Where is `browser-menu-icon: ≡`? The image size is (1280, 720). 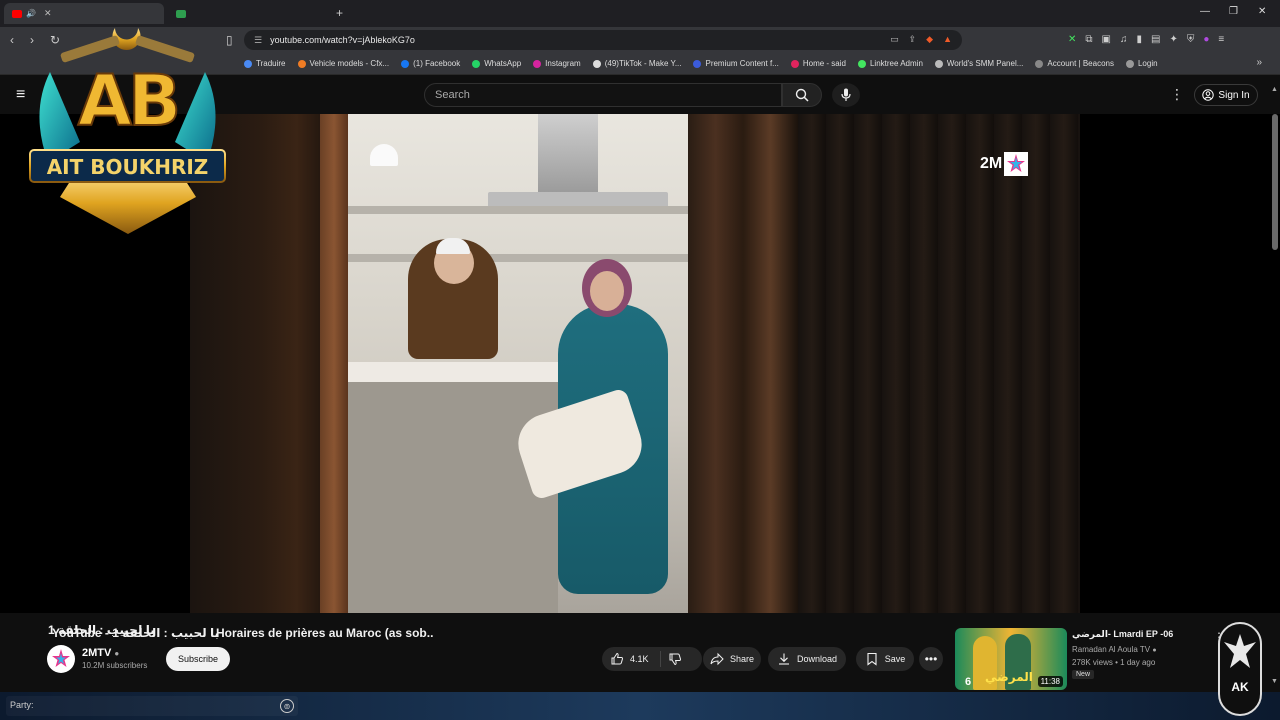 browser-menu-icon: ≡ is located at coordinates (1221, 39).